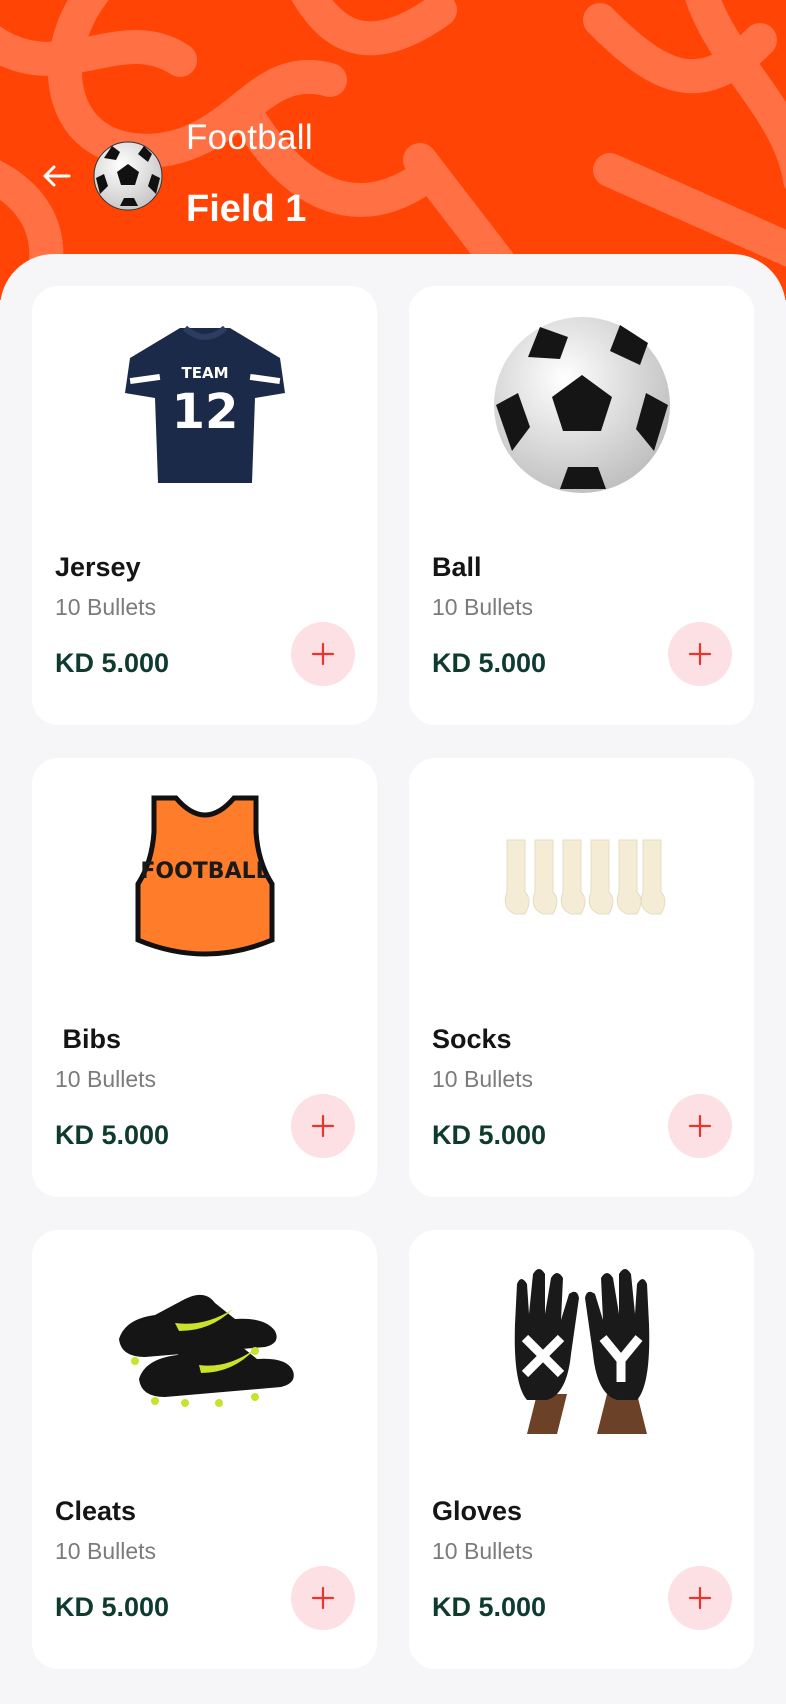 The width and height of the screenshot is (786, 1704). Describe the element at coordinates (581, 1349) in the screenshot. I see `gloves-image` at that location.